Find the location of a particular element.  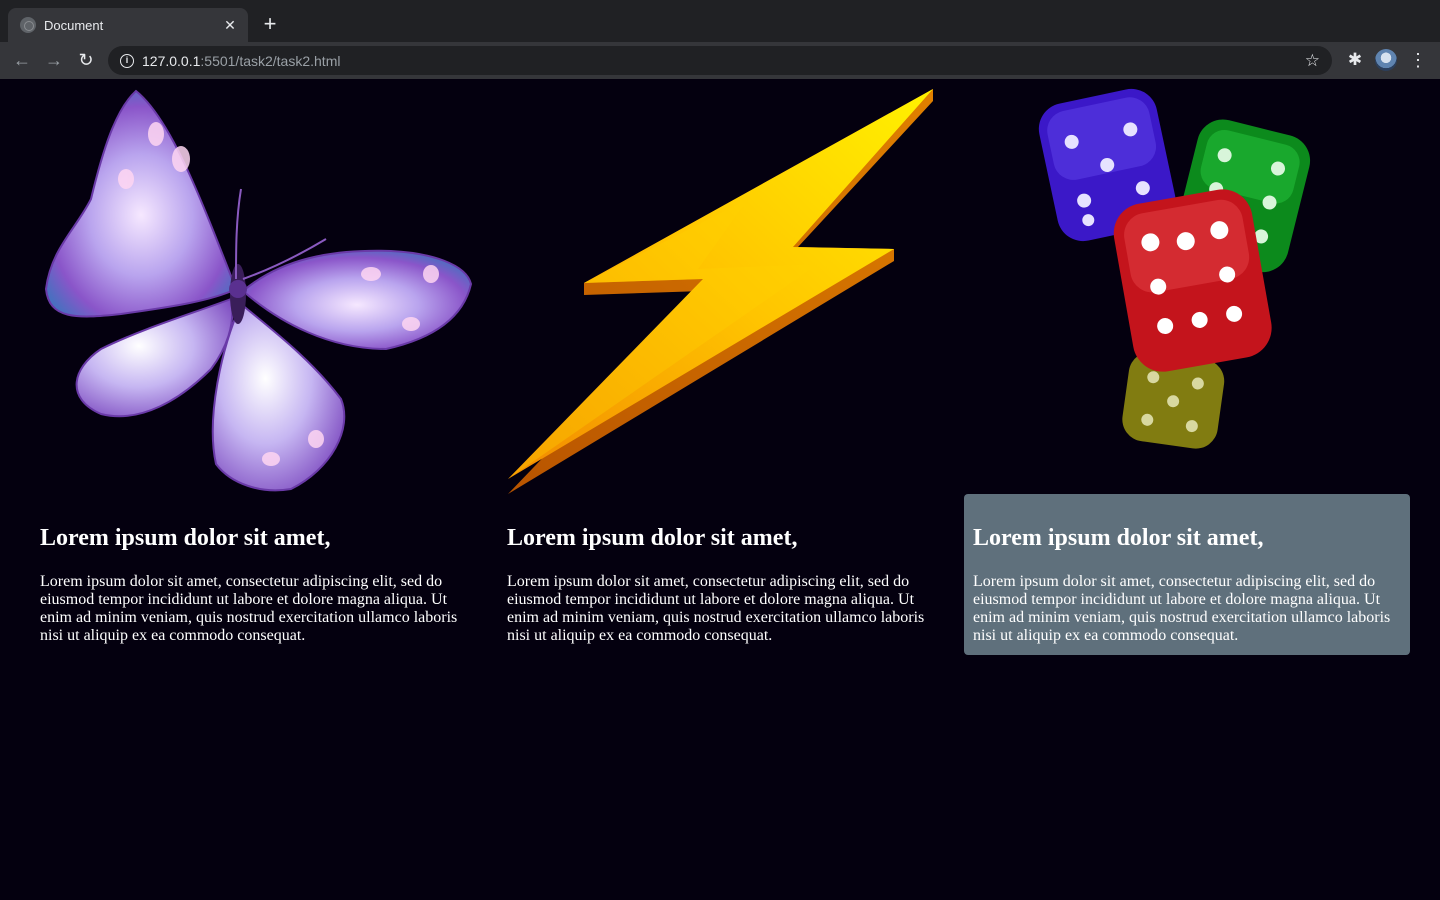

url-host: 127.0.0.1 is located at coordinates (171, 60).